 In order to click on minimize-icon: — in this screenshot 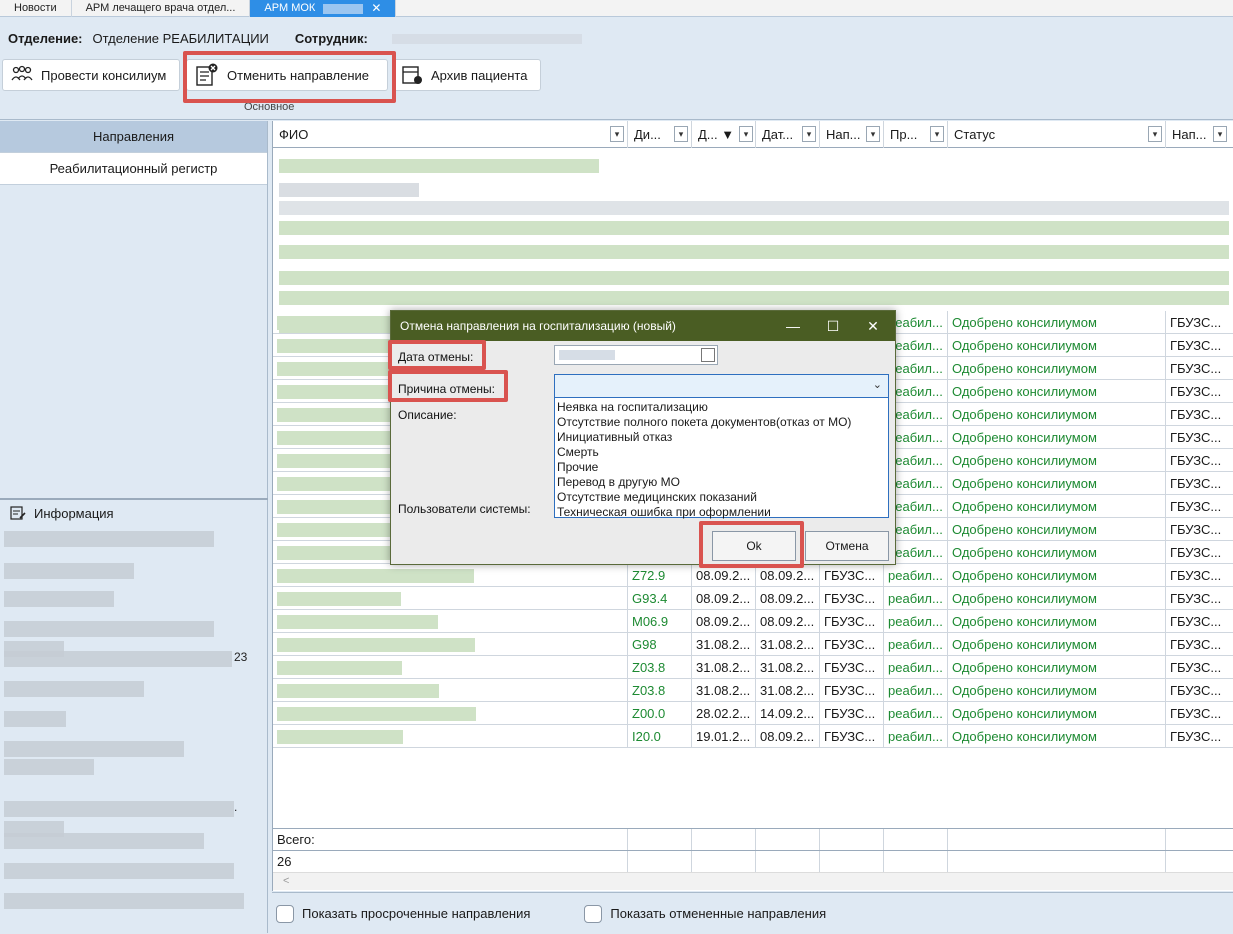, I will do `click(793, 326)`.